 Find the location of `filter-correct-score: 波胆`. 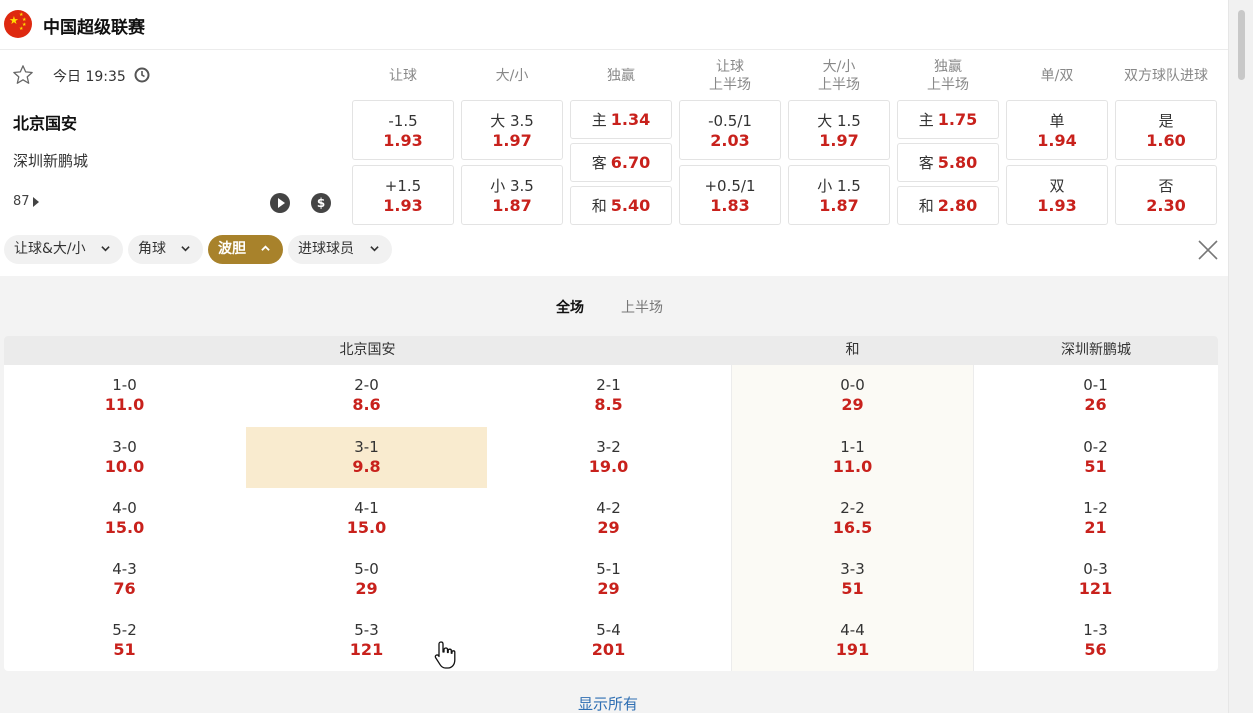

filter-correct-score: 波胆 is located at coordinates (245, 249).